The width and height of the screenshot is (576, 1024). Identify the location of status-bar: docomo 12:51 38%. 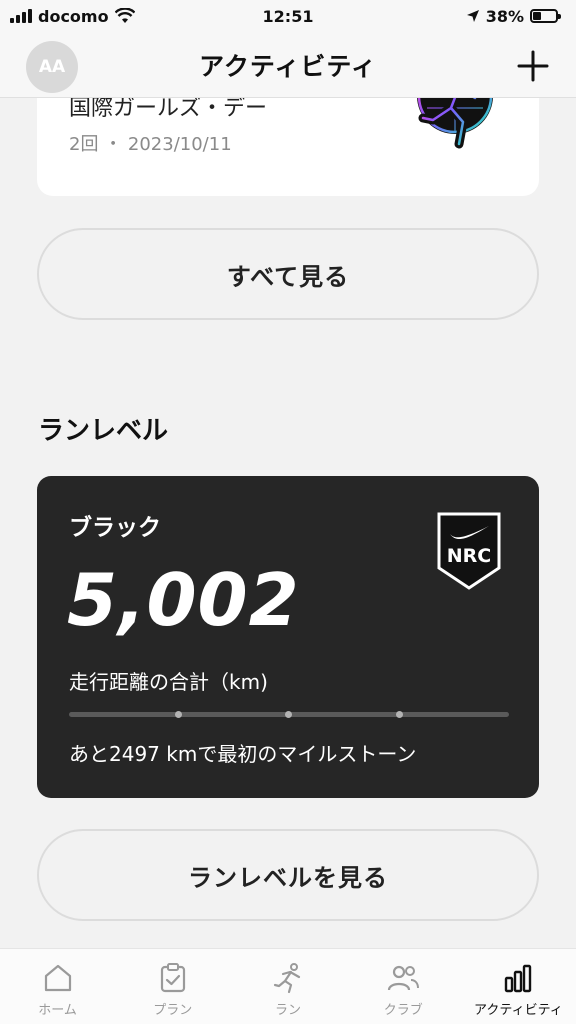
(288, 16).